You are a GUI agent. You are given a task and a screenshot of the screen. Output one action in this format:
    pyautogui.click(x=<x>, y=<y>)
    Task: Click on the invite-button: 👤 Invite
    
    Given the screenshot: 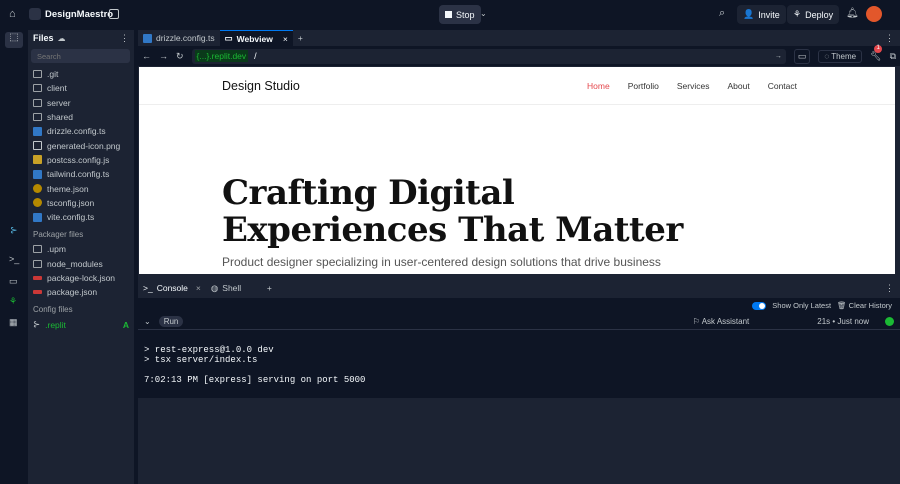 What is the action you would take?
    pyautogui.click(x=761, y=14)
    